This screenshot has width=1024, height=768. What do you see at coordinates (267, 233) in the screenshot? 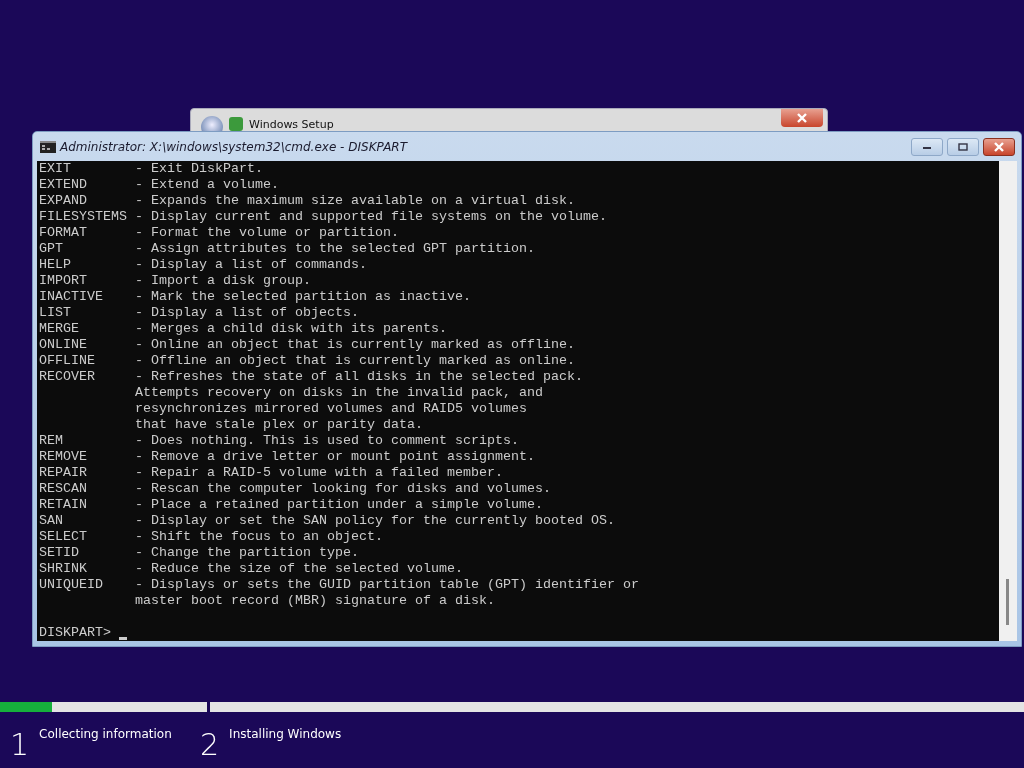
I see `command-description: - Format the volume or partition.` at bounding box center [267, 233].